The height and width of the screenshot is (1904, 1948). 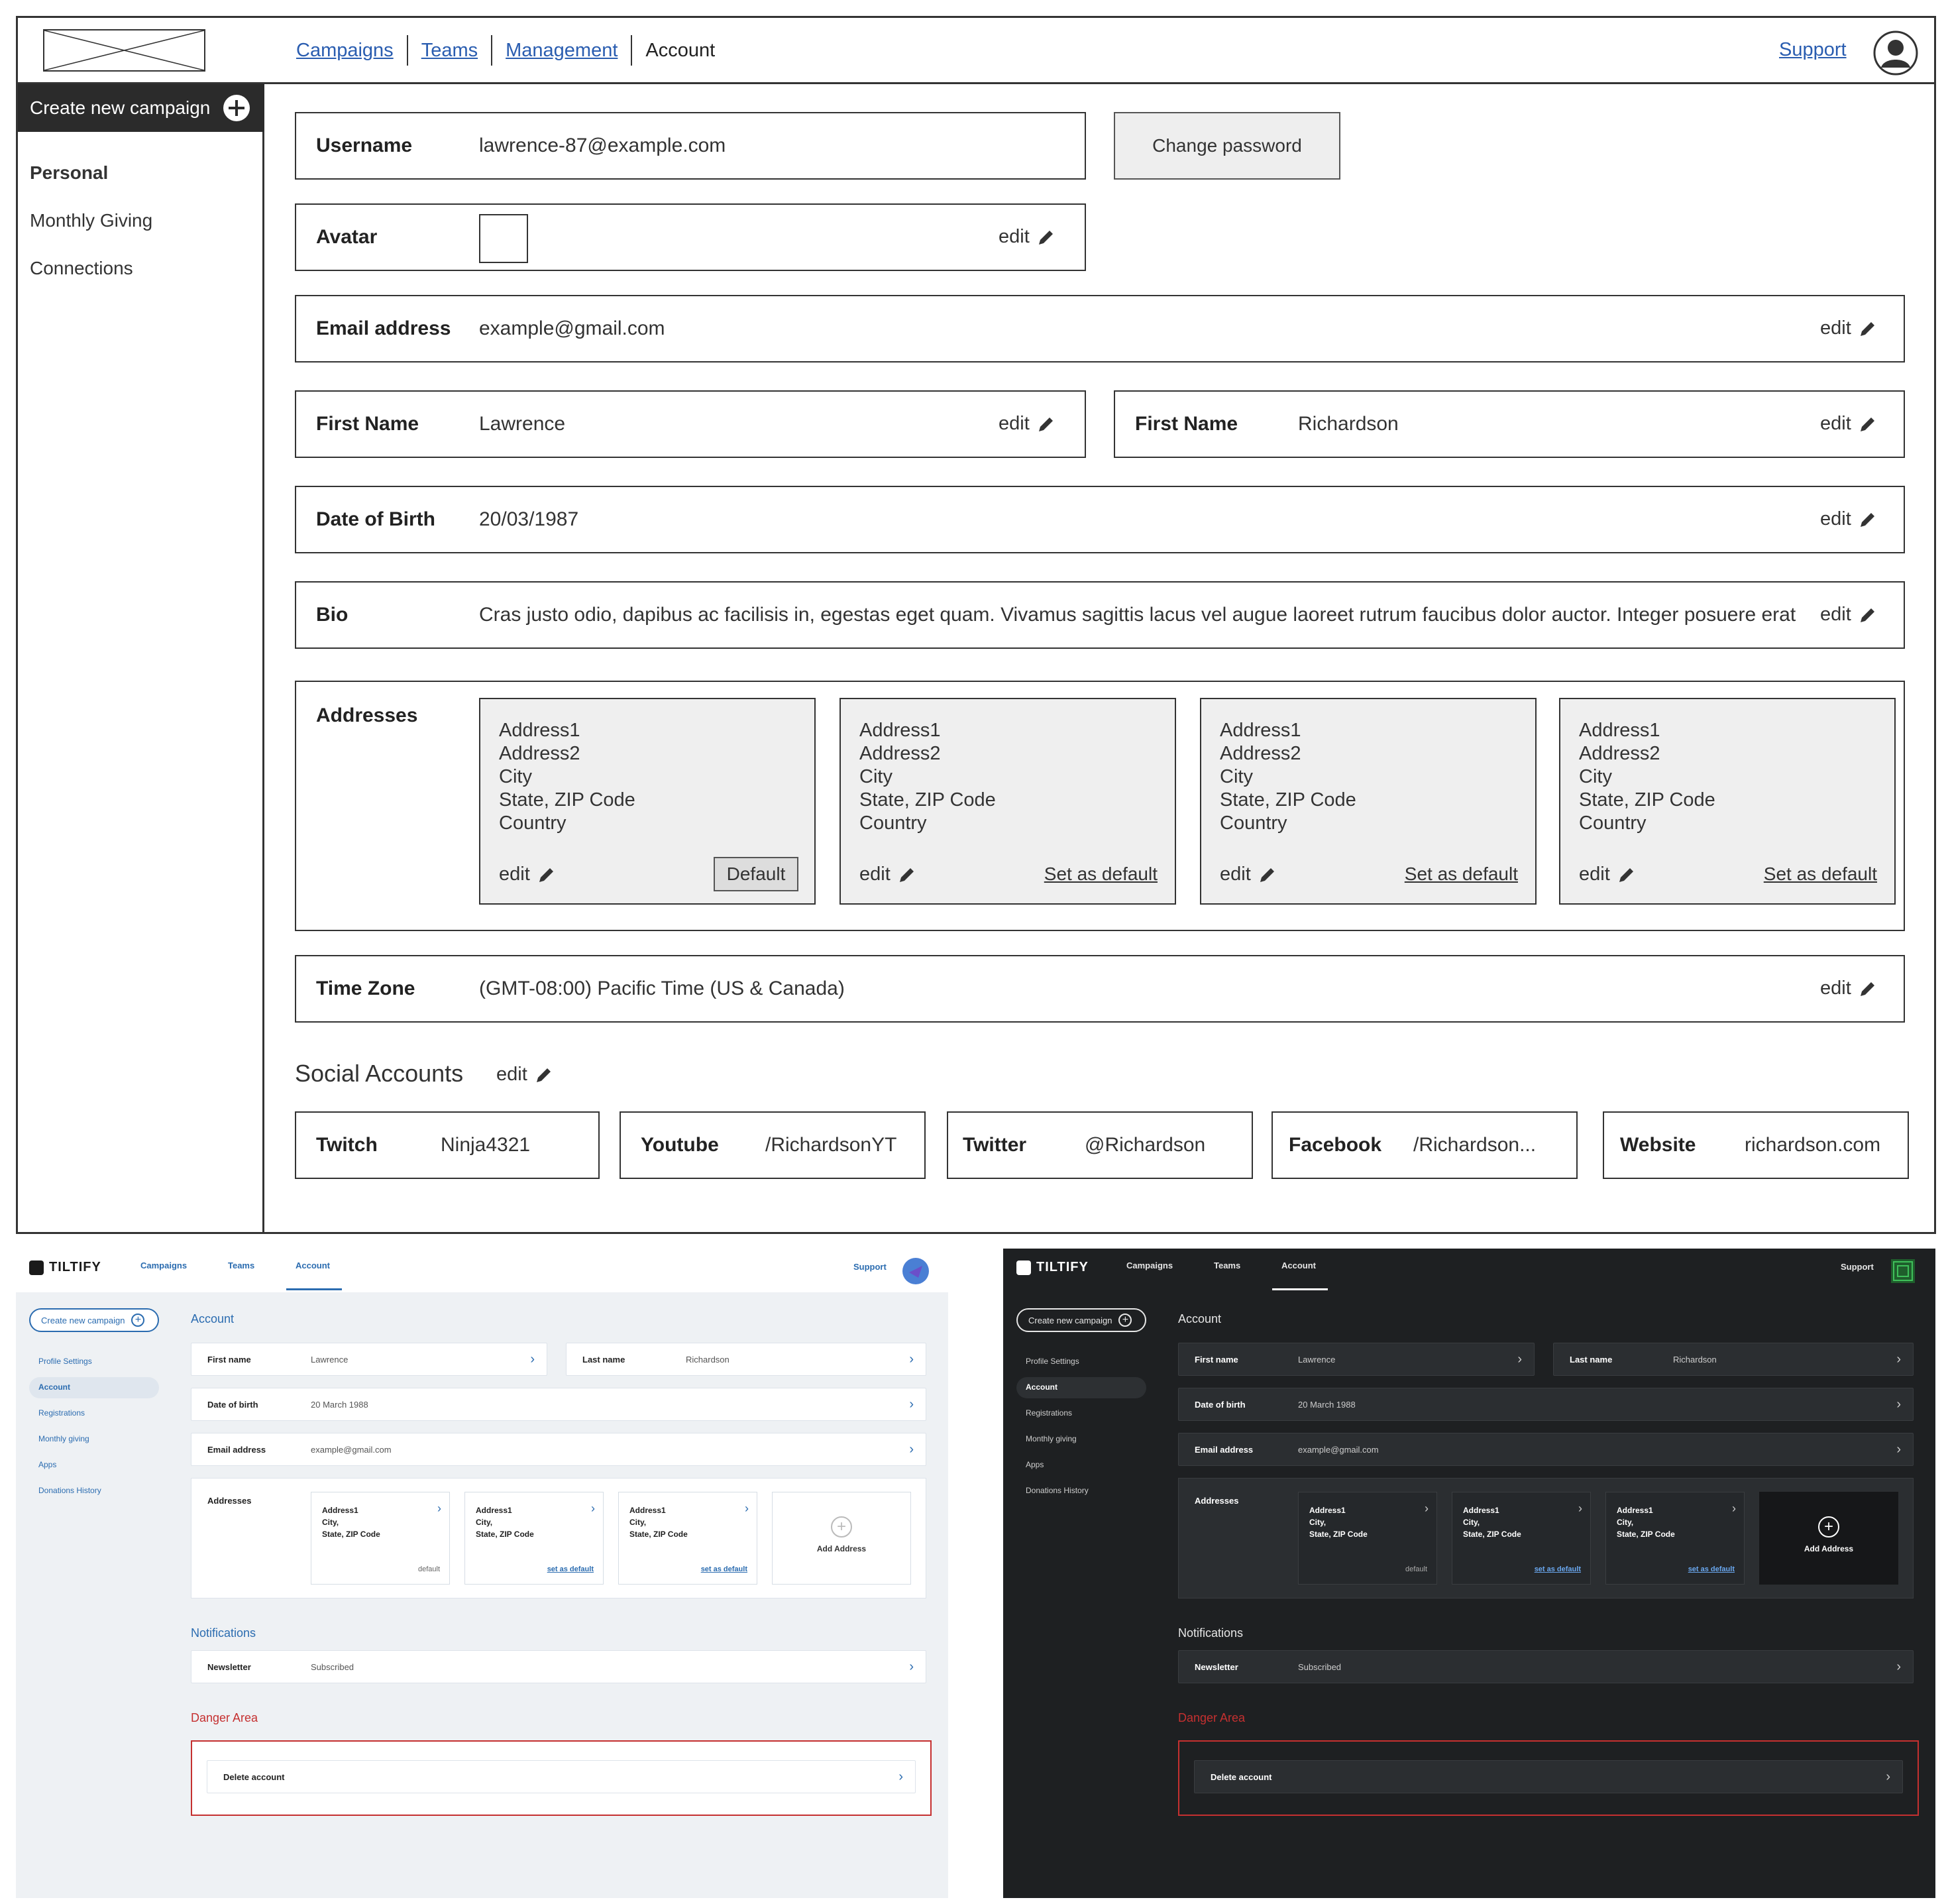 What do you see at coordinates (81, 269) in the screenshot?
I see `sidebar-item-connections: Connections` at bounding box center [81, 269].